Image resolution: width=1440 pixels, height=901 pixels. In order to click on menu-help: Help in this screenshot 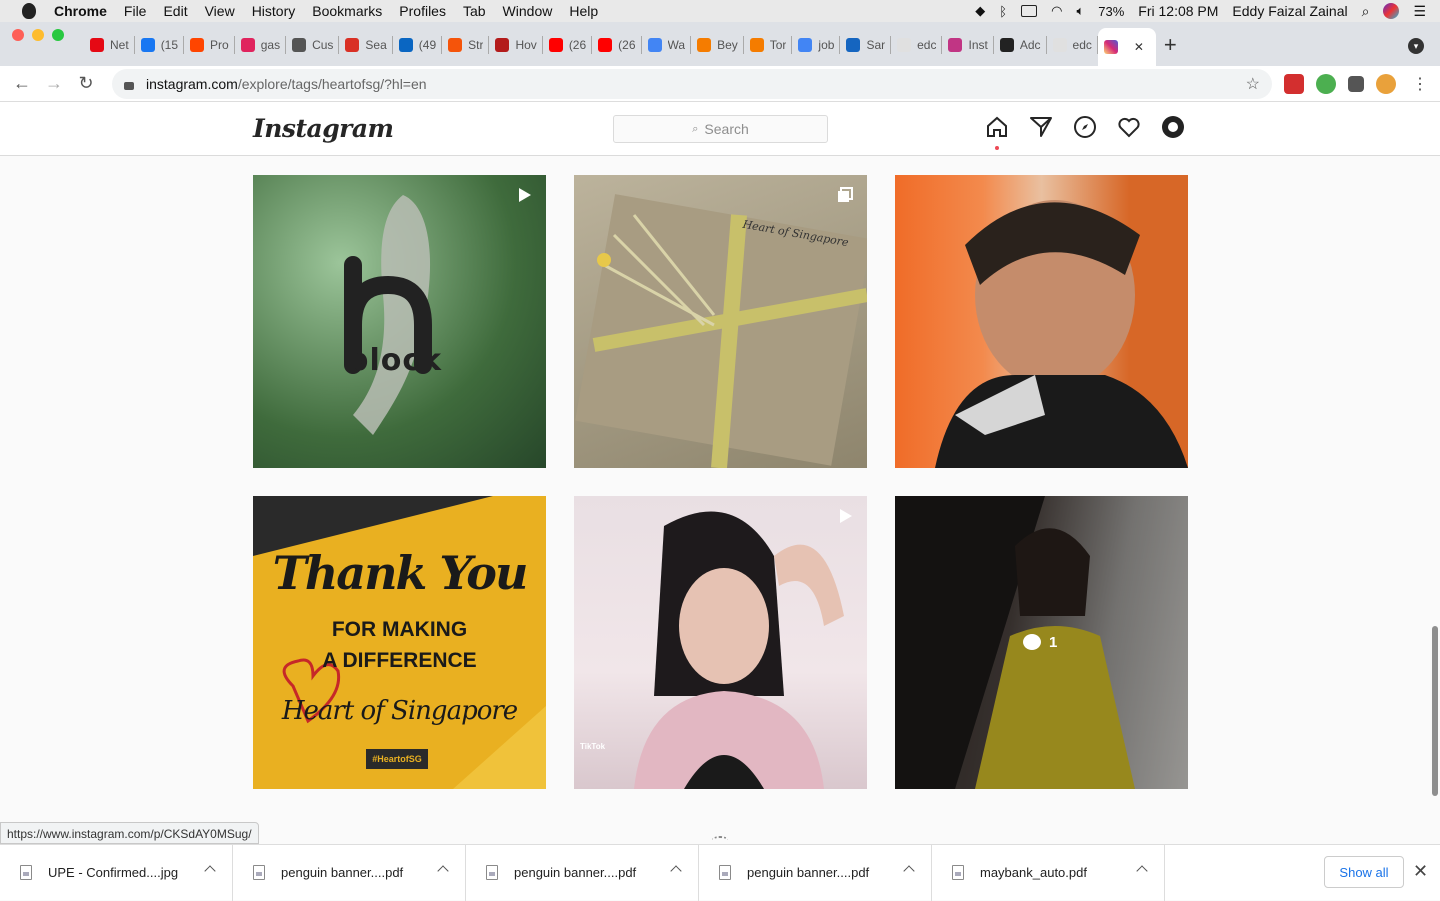, I will do `click(583, 11)`.